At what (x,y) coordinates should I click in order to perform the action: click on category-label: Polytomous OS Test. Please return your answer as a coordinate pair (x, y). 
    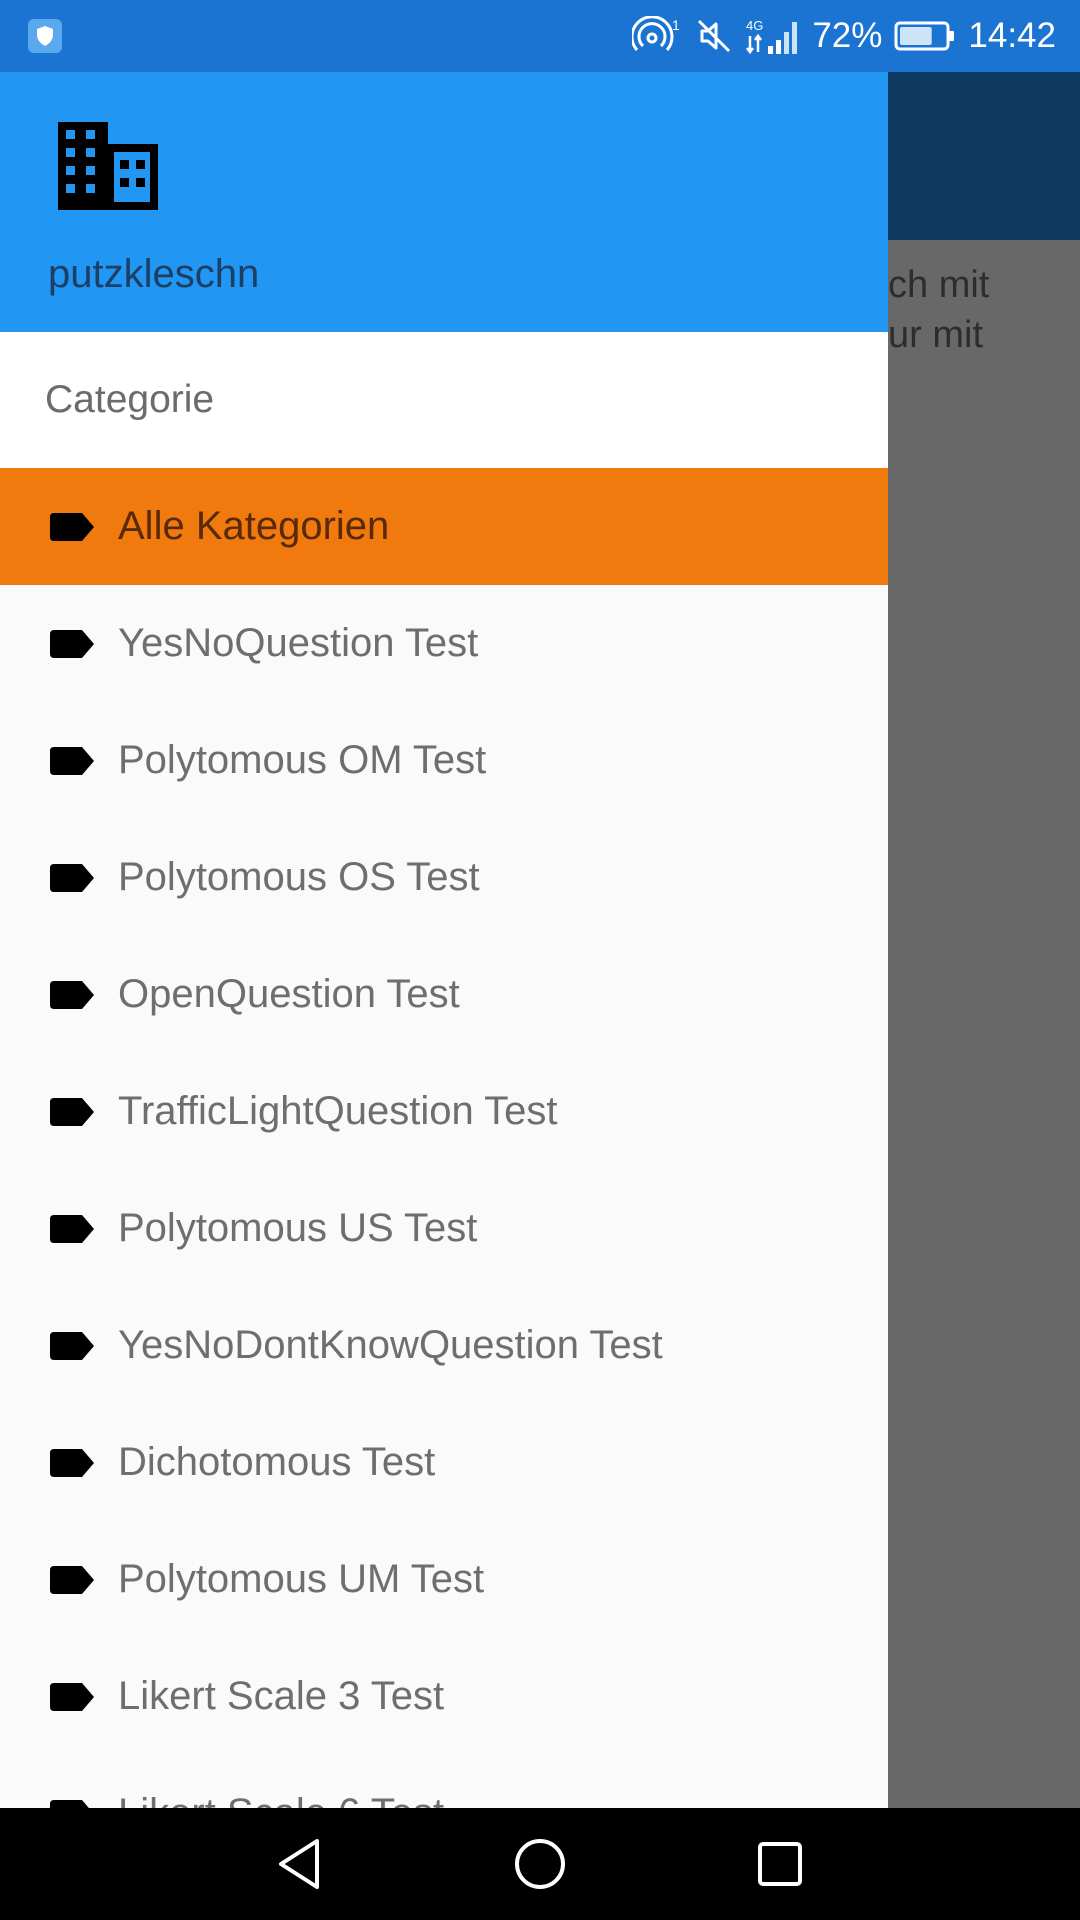
    Looking at the image, I should click on (299, 877).